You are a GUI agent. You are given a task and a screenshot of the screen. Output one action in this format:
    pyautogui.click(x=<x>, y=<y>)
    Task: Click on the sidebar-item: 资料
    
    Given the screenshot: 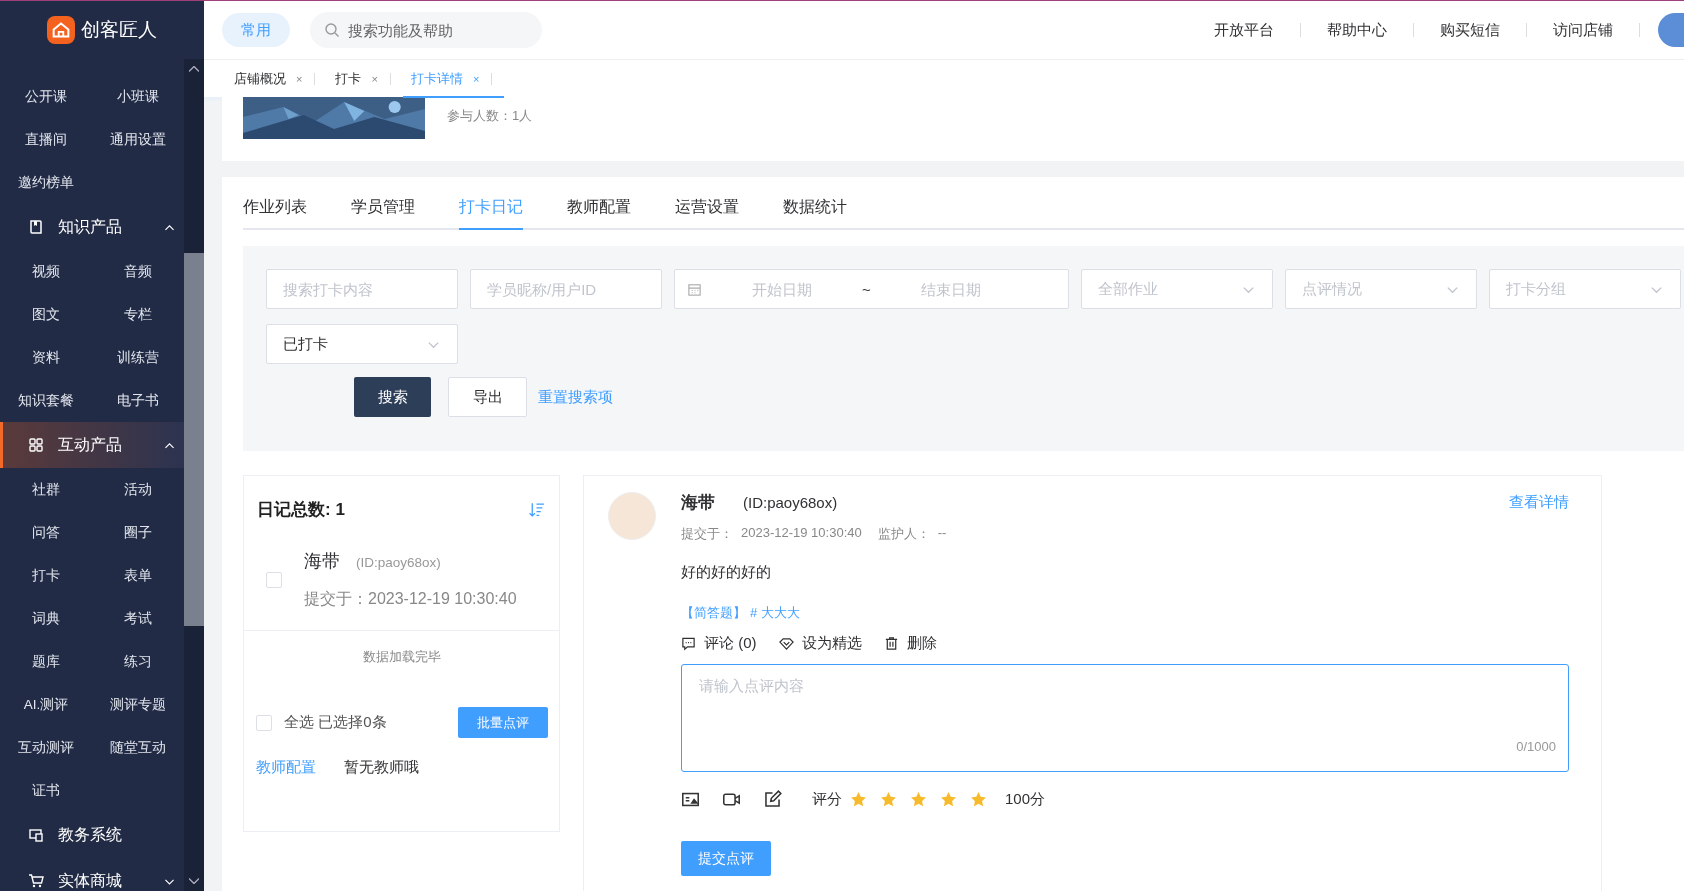 What is the action you would take?
    pyautogui.click(x=46, y=357)
    